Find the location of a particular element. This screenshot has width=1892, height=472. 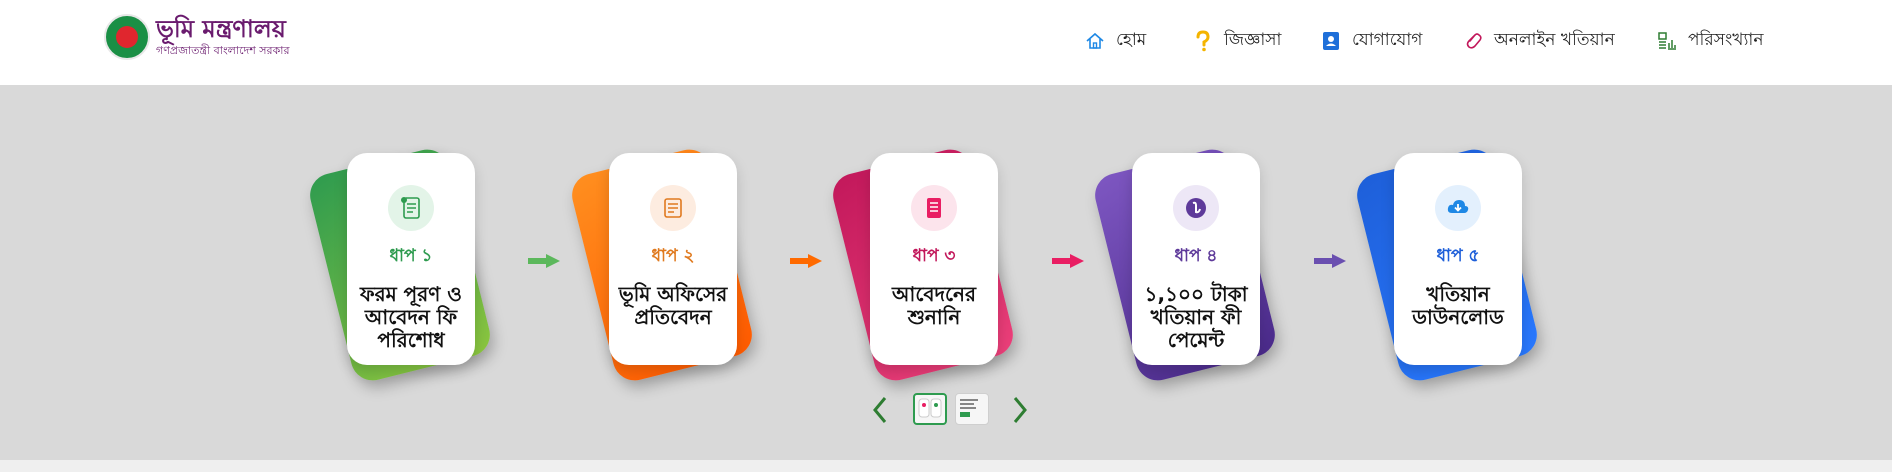

step-card-2: ধাপ ২ ভূমি অফিসের প্রতিবেদন is located at coordinates (662, 265).